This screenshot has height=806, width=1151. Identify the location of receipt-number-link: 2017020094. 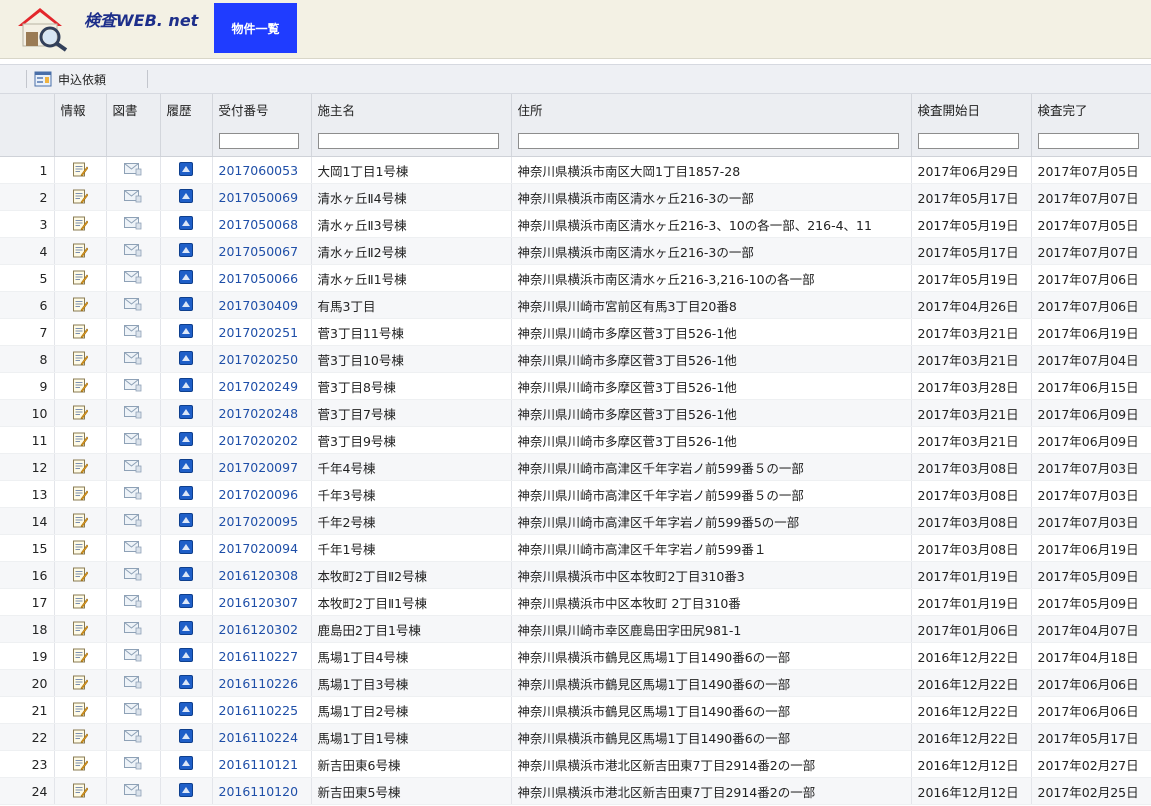
(262, 548).